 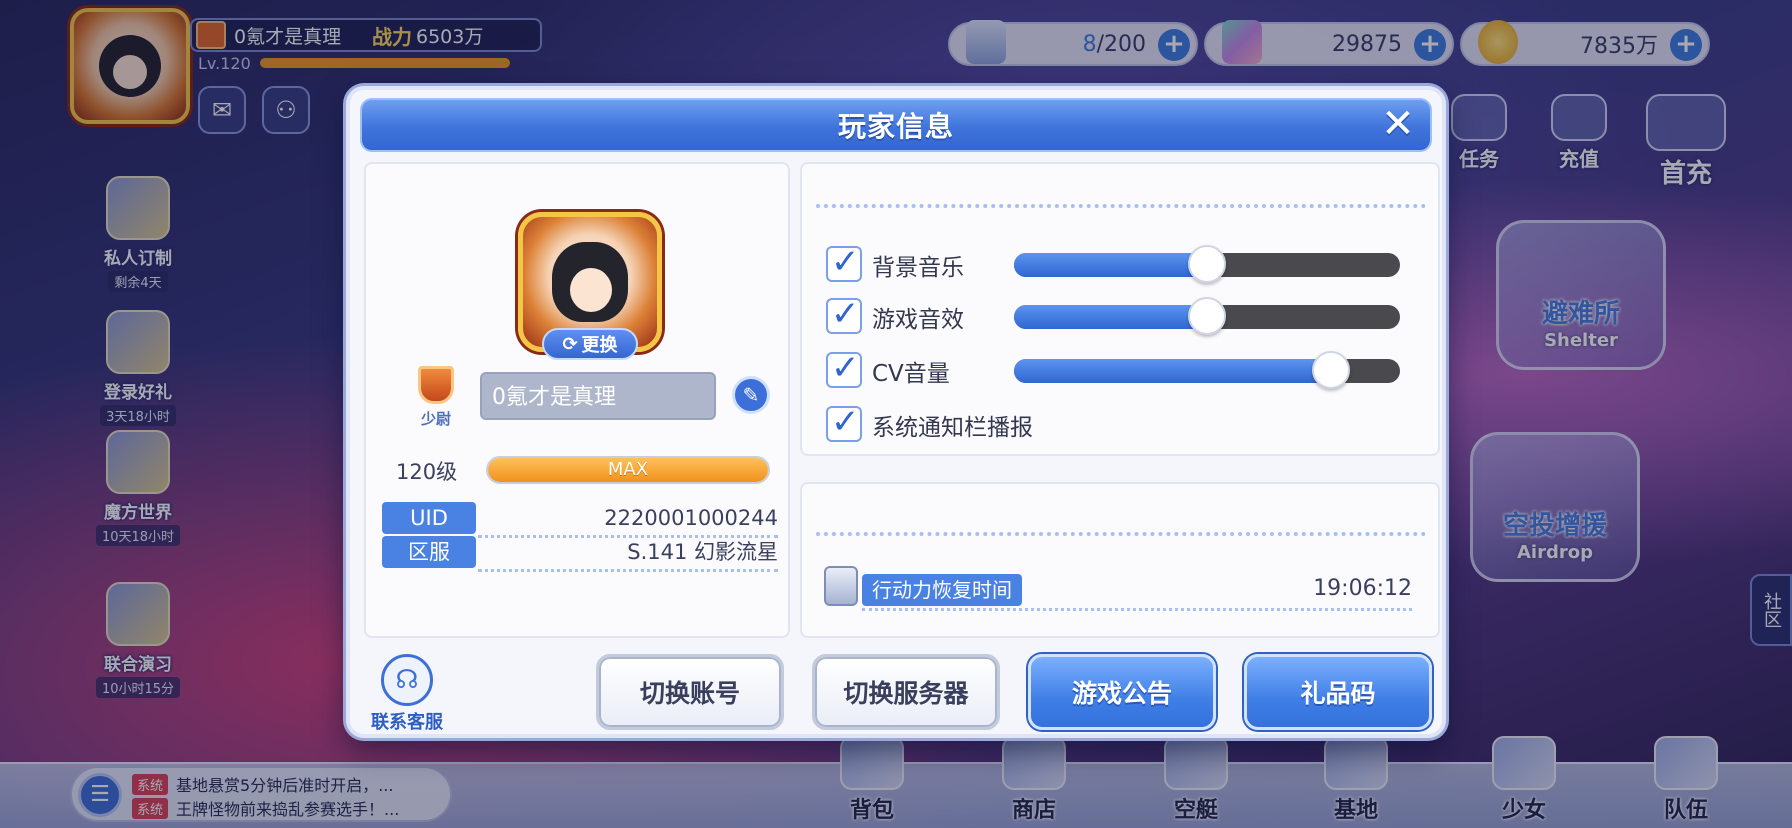 I want to click on notify-checkbox: ✓, so click(x=844, y=422).